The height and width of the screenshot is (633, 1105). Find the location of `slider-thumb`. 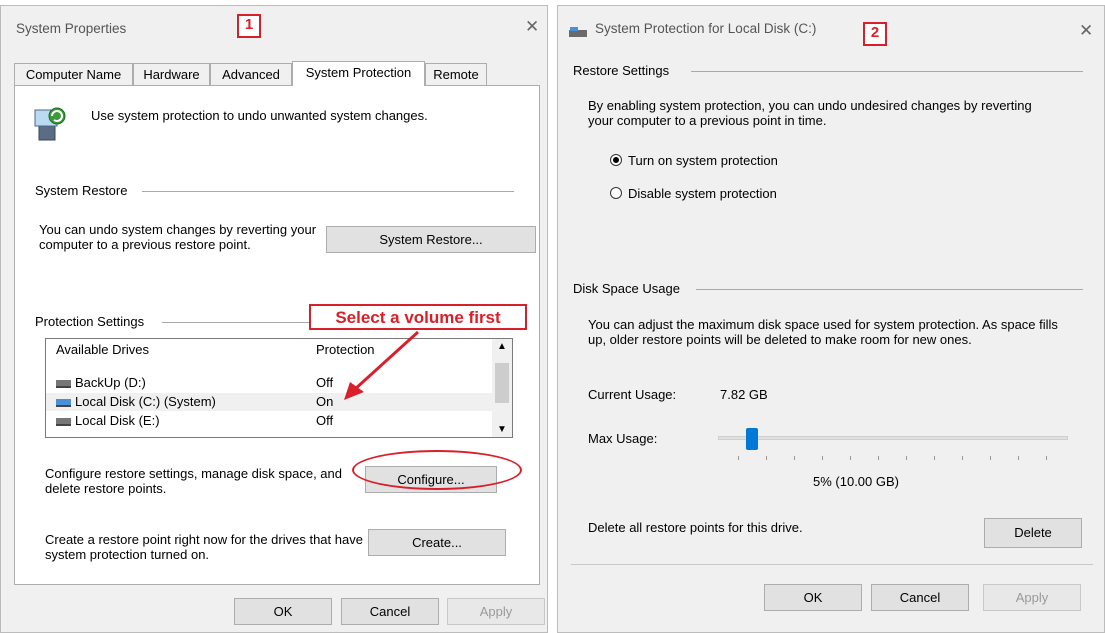

slider-thumb is located at coordinates (751, 439).